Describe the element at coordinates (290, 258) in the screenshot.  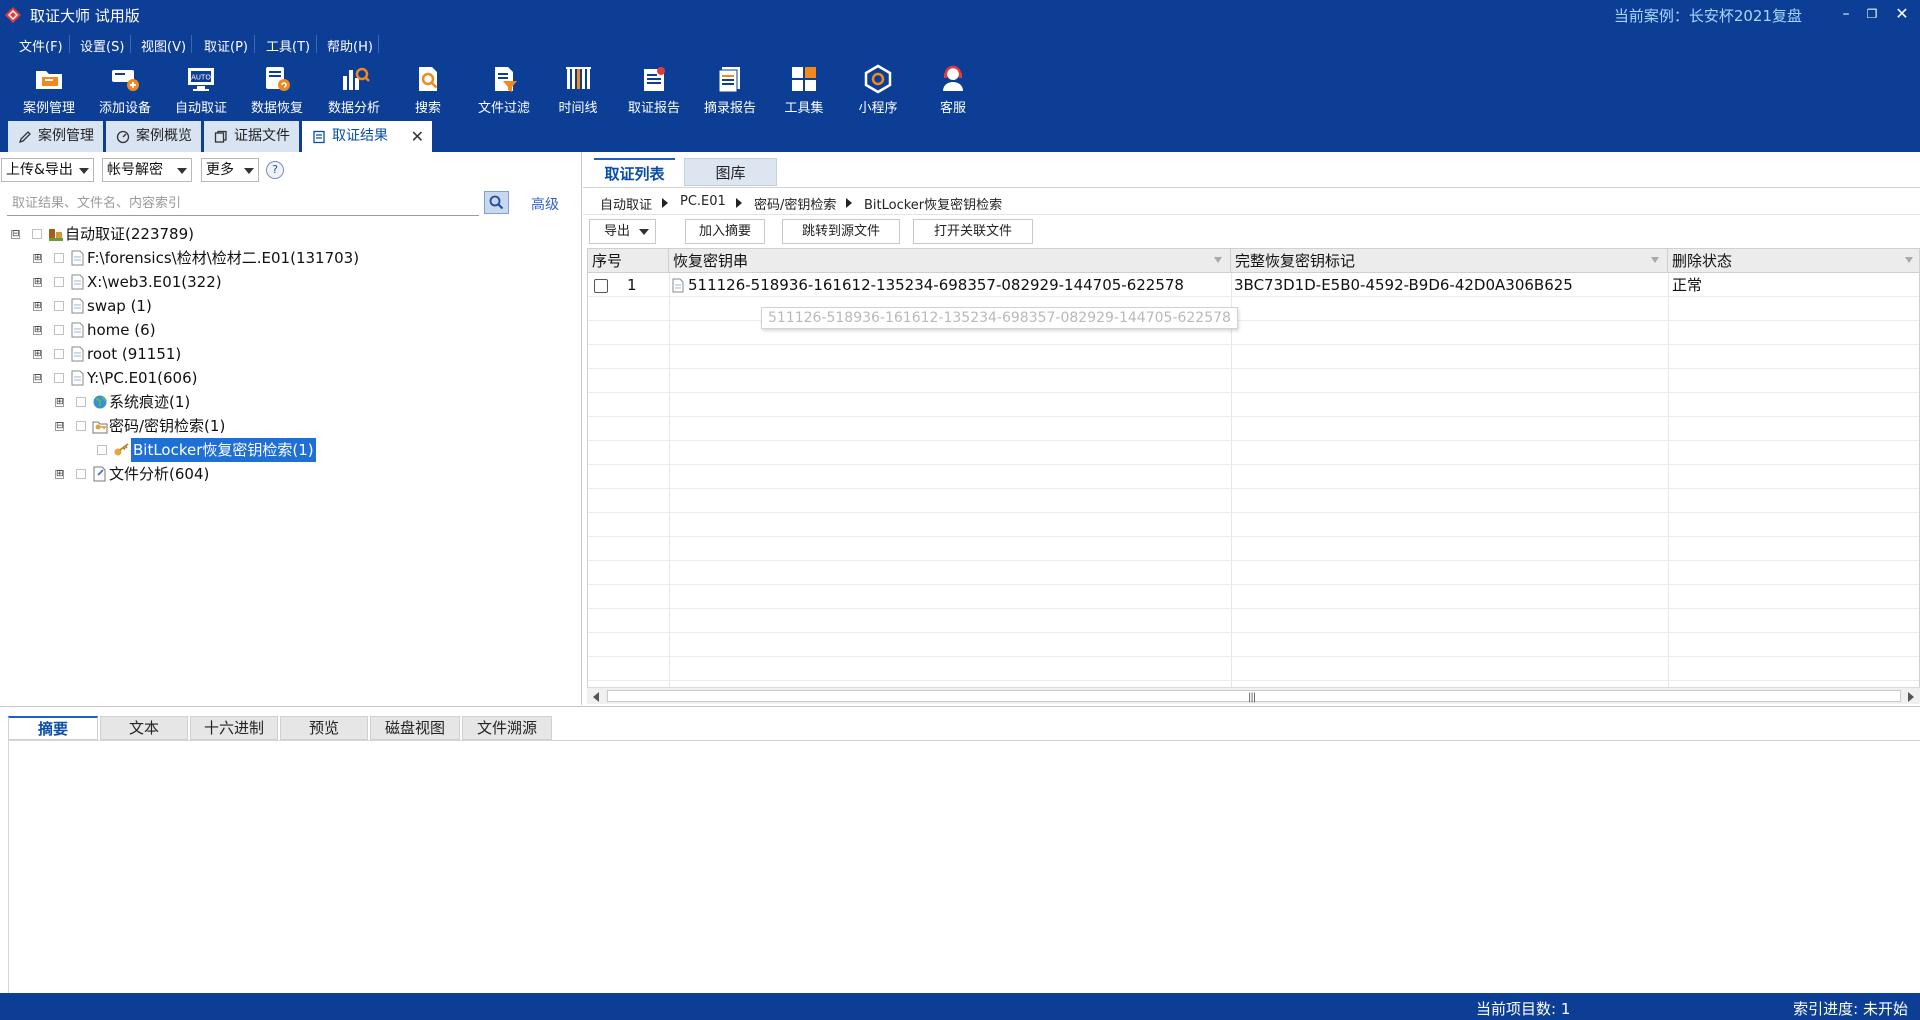
I see `tree-node-evidence-2: ⊞ F:\forensics\检材\检材二.E01(131703)` at that location.